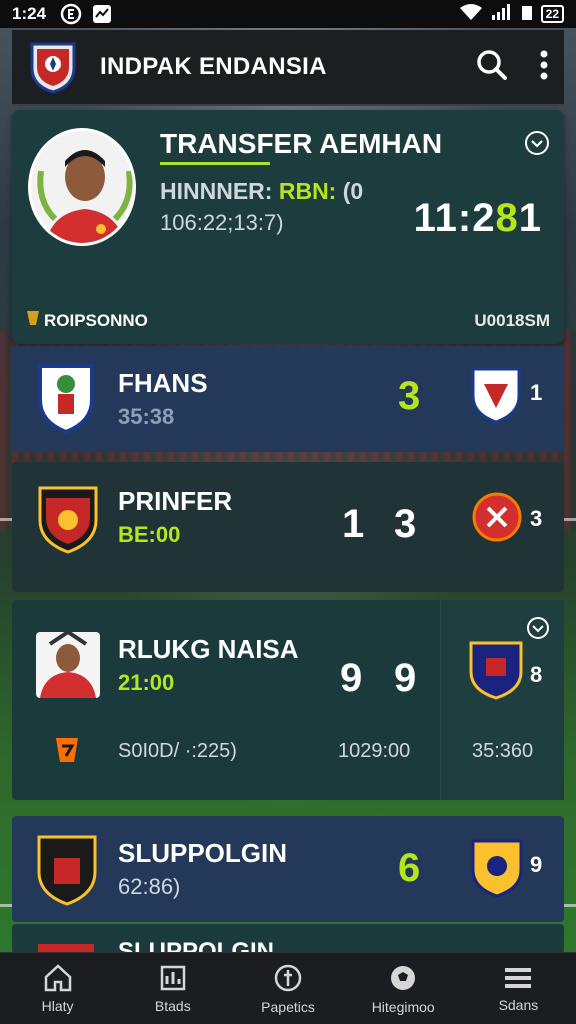  What do you see at coordinates (288, 399) in the screenshot?
I see `match-row: FHANS 35:38 3 1` at bounding box center [288, 399].